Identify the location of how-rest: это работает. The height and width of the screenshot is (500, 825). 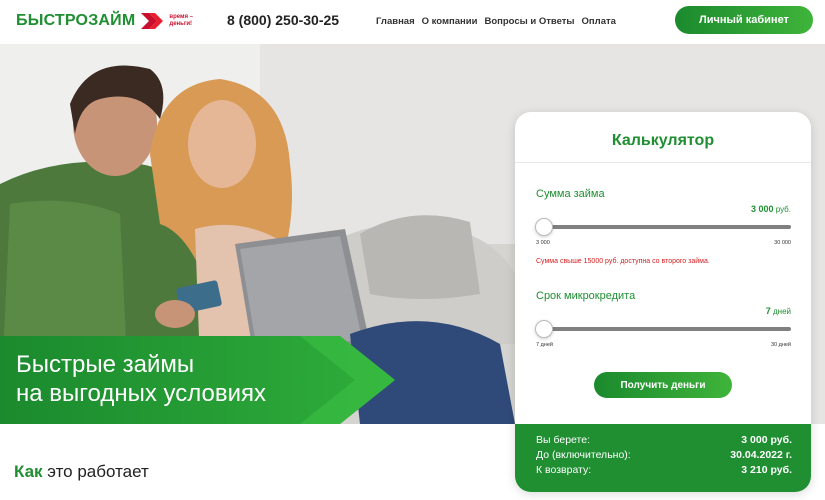
(98, 471).